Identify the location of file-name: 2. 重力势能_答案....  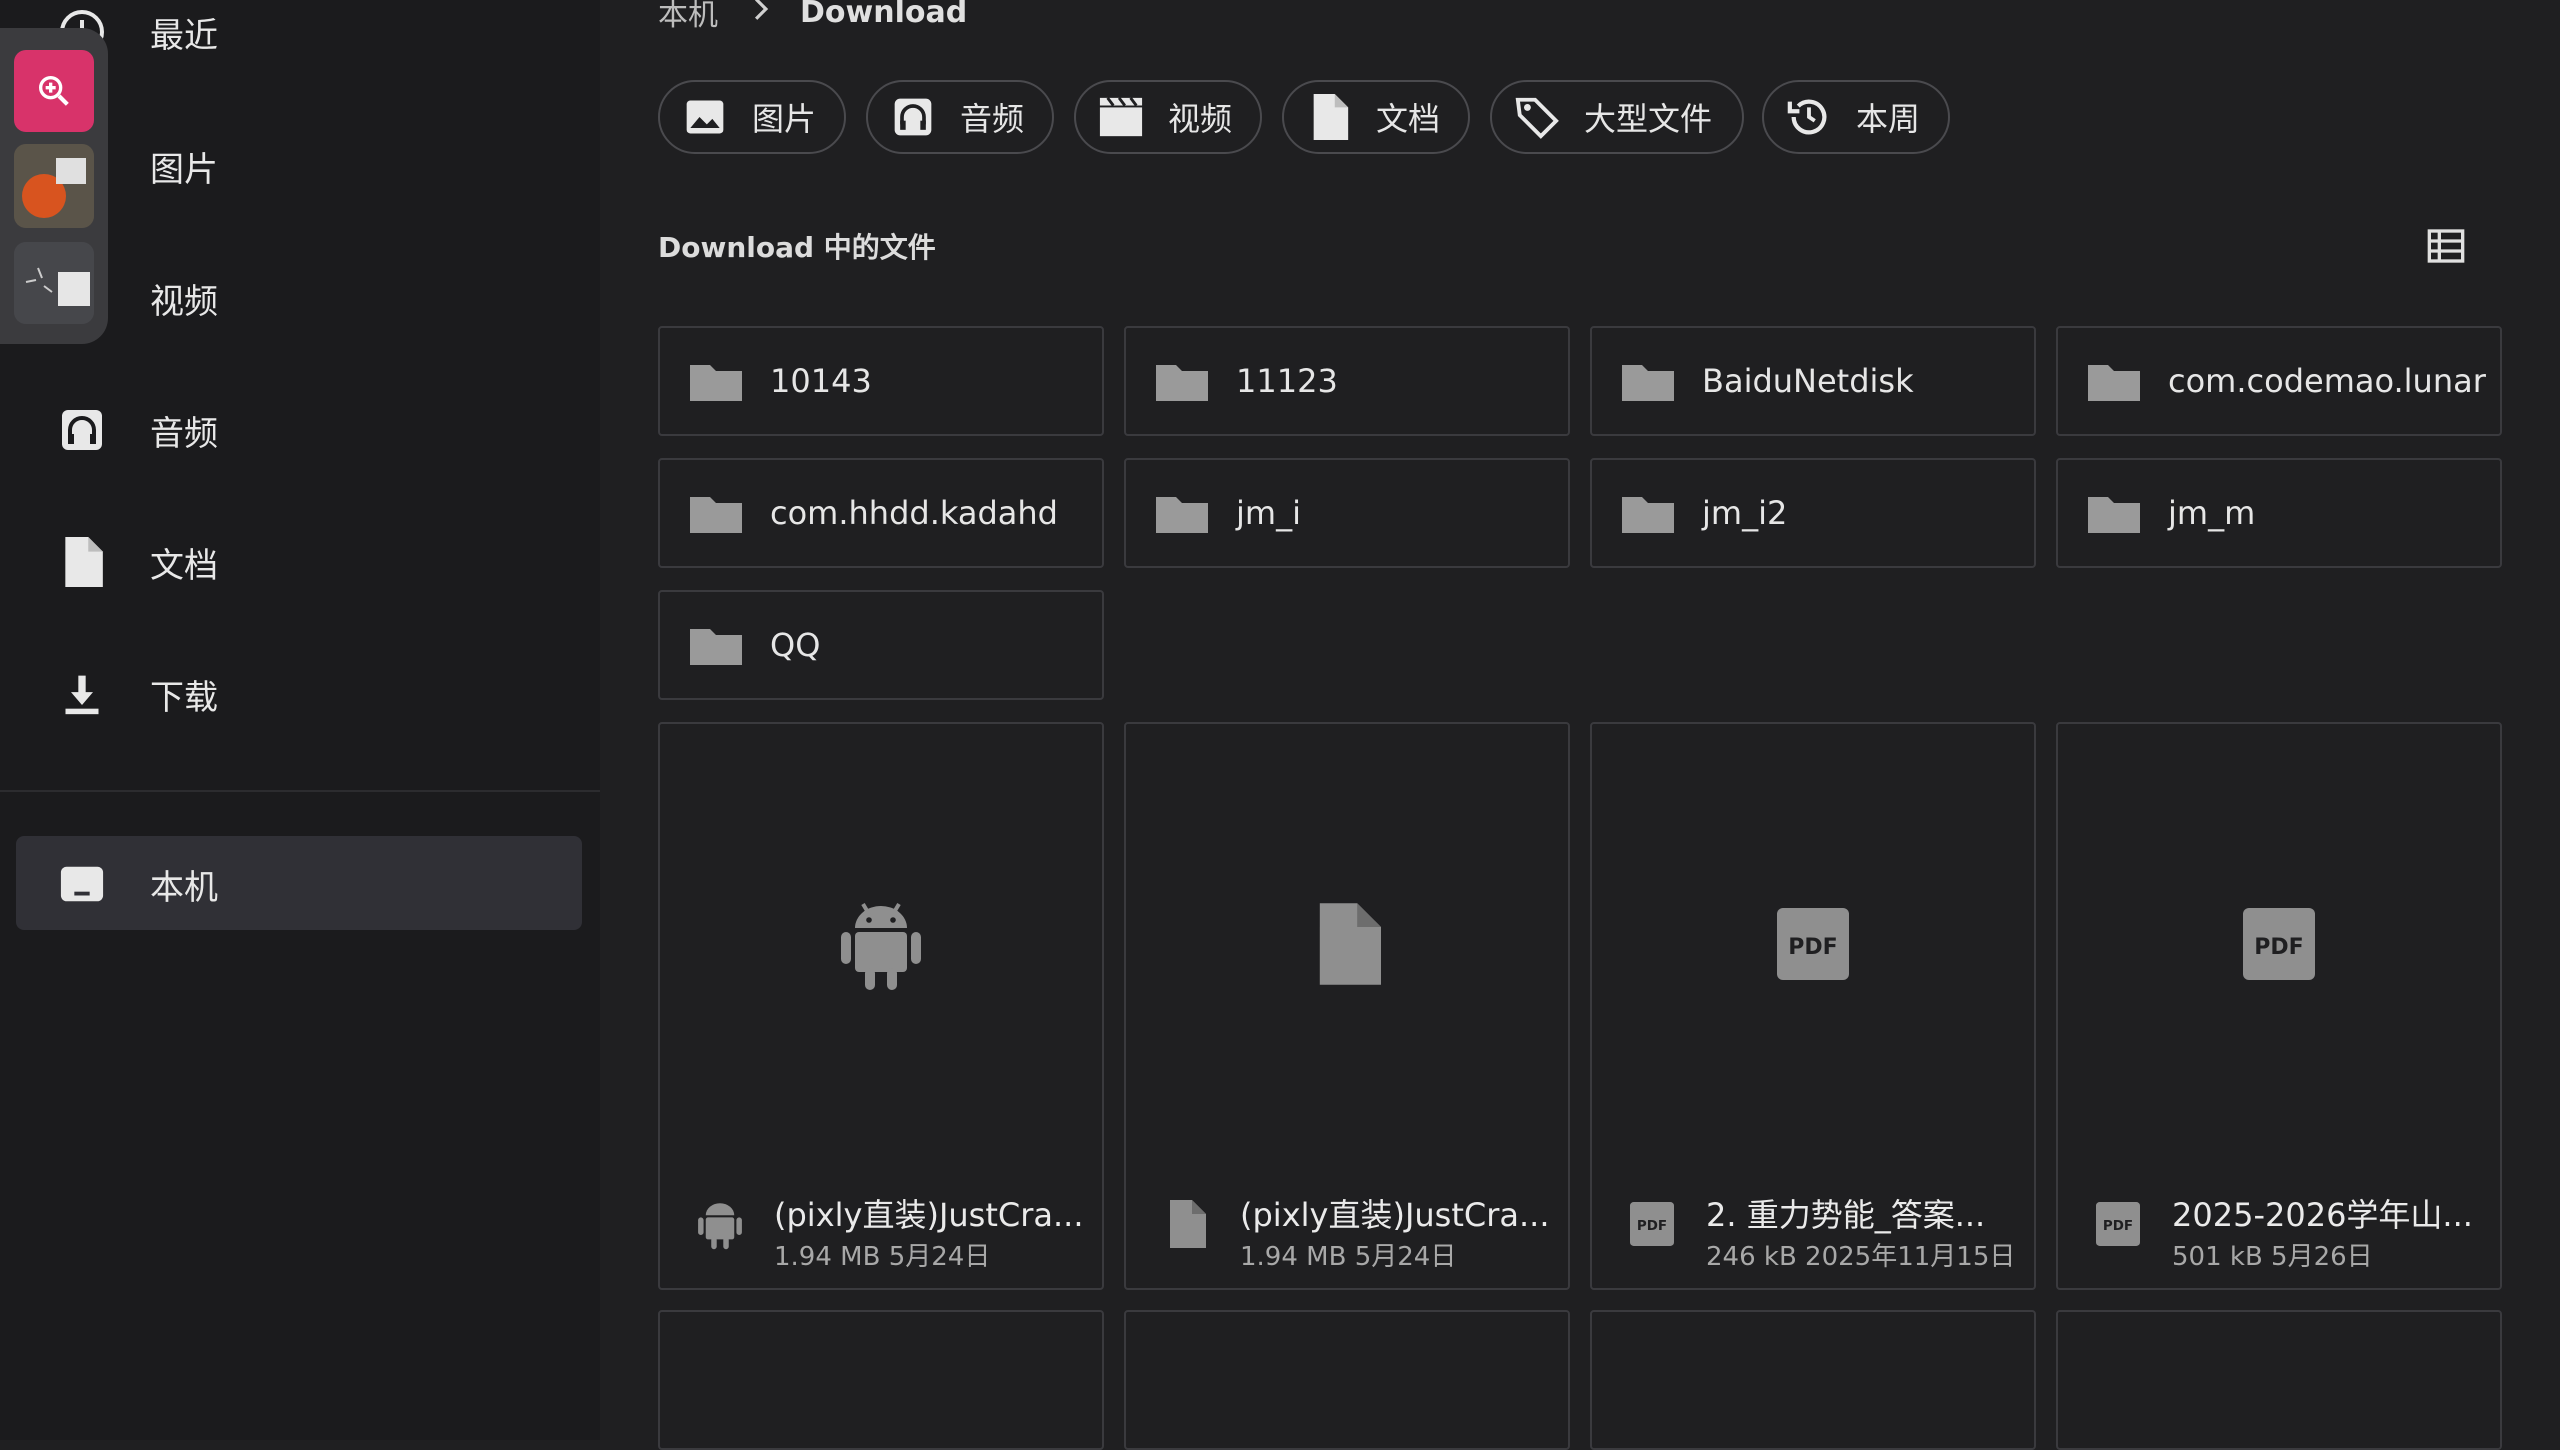
(1846, 1215).